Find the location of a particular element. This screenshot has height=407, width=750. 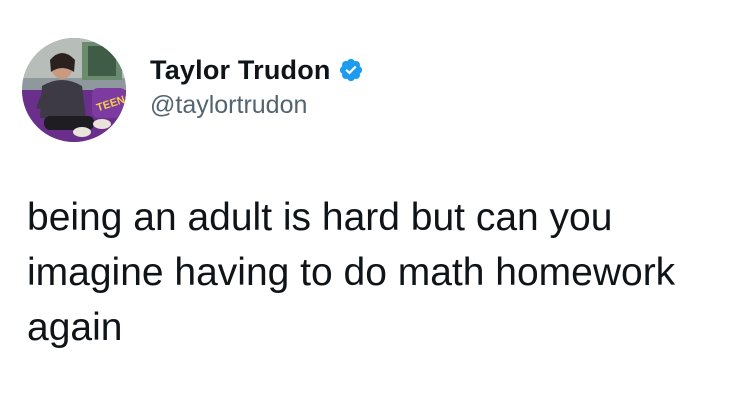

author-handle: @taylortrudon is located at coordinates (257, 105).